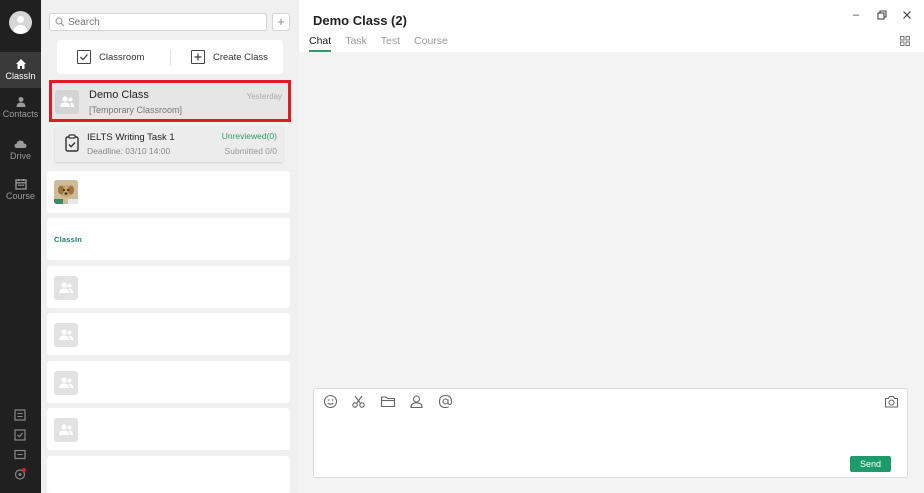  Describe the element at coordinates (122, 57) in the screenshot. I see `classroom-label: Classroom` at that location.